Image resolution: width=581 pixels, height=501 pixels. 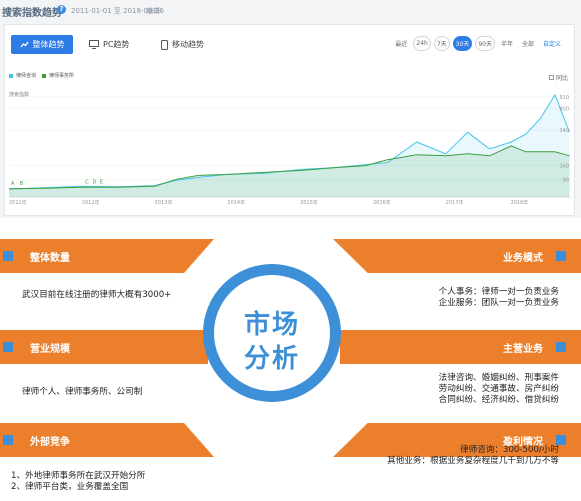 What do you see at coordinates (153, 11) in the screenshot?
I see `edit-range-link: 编辑` at bounding box center [153, 11].